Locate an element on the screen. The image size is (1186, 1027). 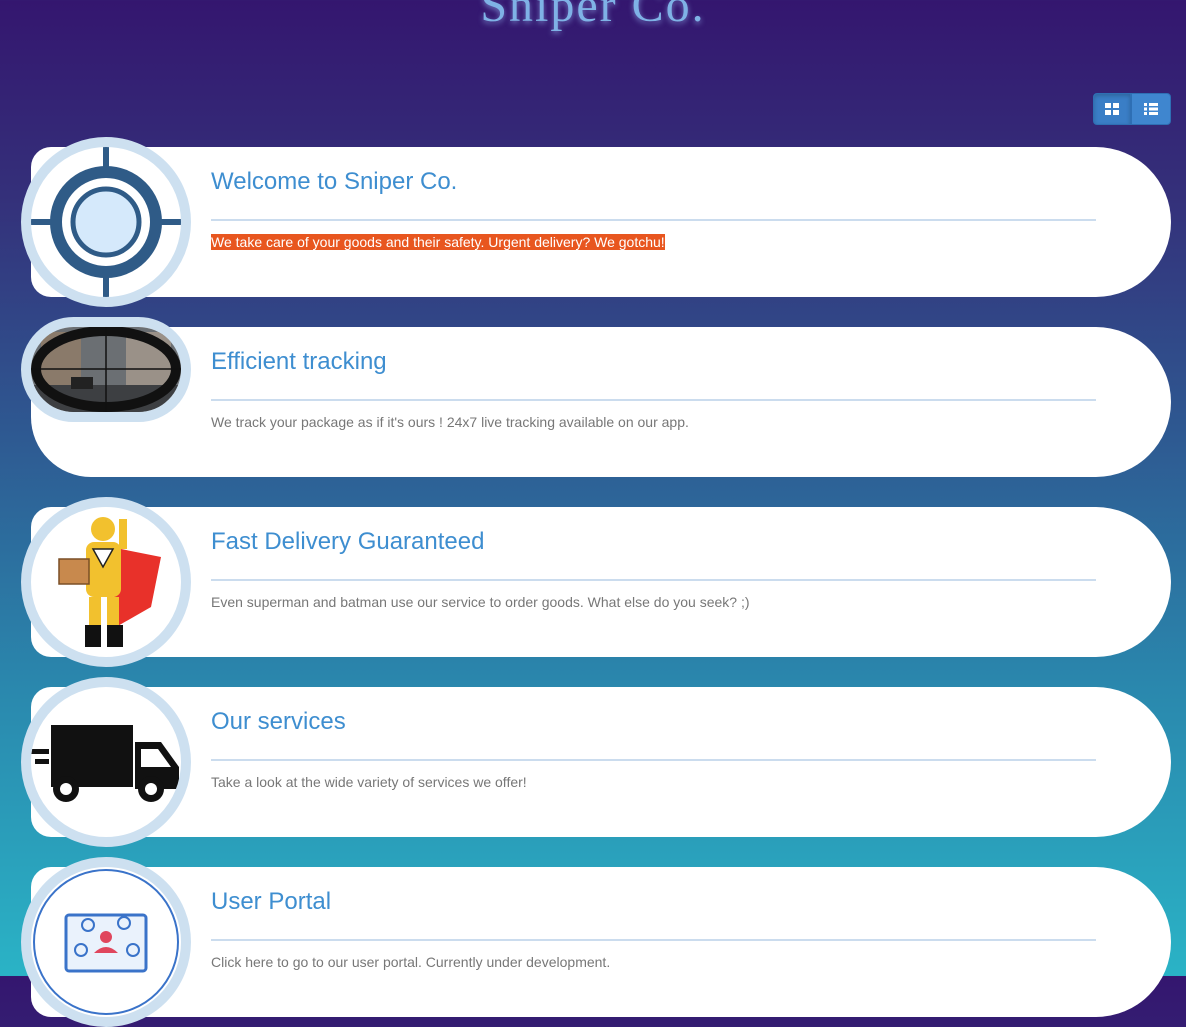
grid-icon is located at coordinates (1112, 109).